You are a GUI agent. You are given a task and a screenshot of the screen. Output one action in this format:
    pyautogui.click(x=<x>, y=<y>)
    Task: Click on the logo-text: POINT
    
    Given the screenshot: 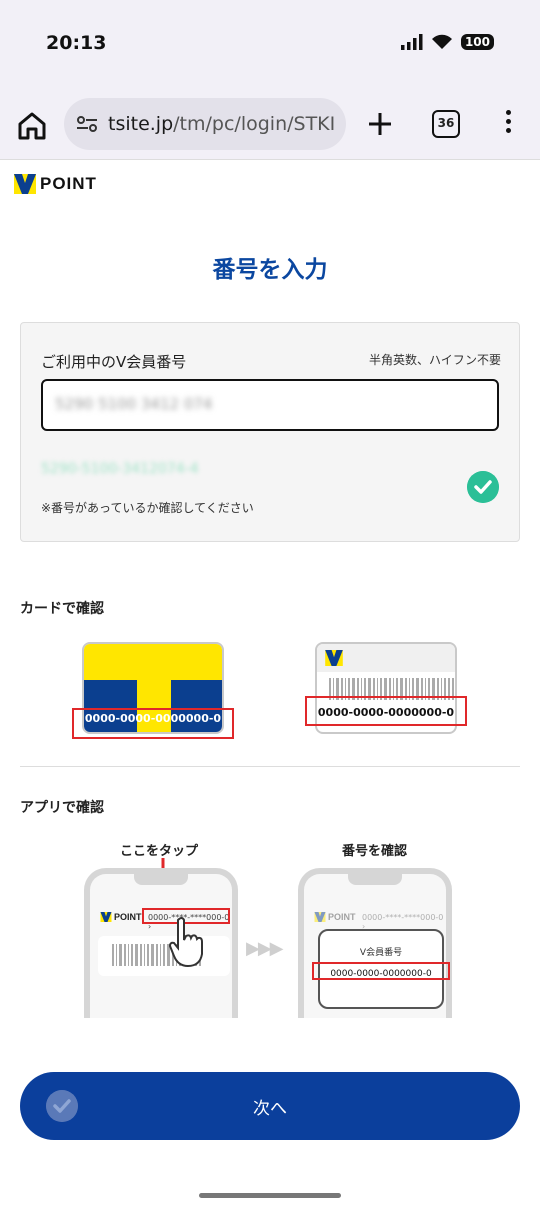 What is the action you would take?
    pyautogui.click(x=68, y=183)
    